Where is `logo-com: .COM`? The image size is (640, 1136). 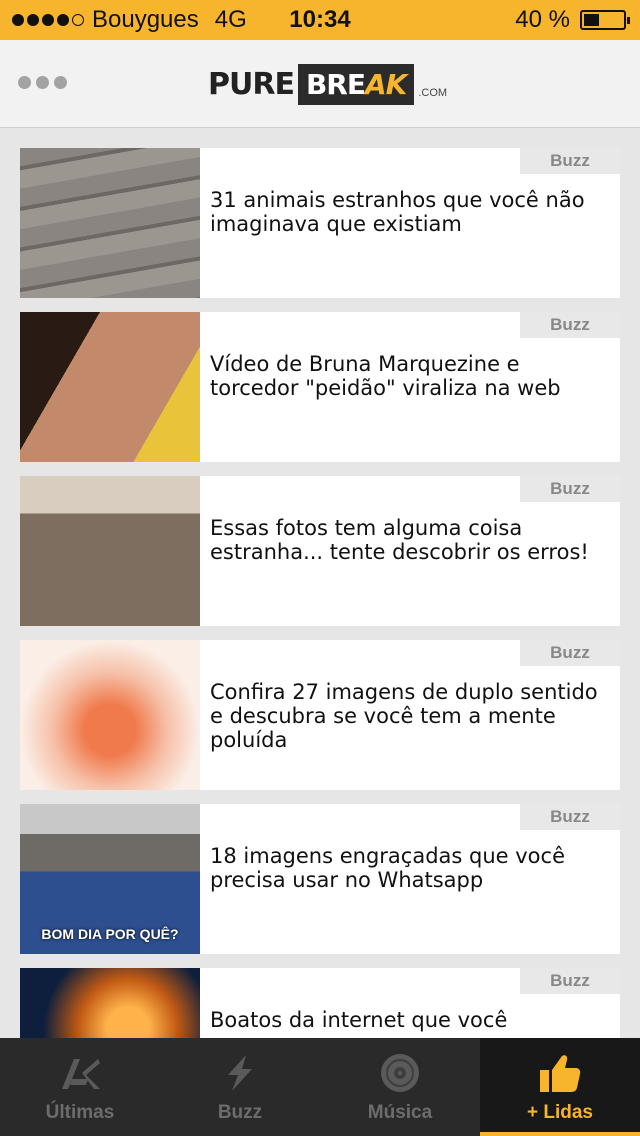 logo-com: .COM is located at coordinates (433, 93).